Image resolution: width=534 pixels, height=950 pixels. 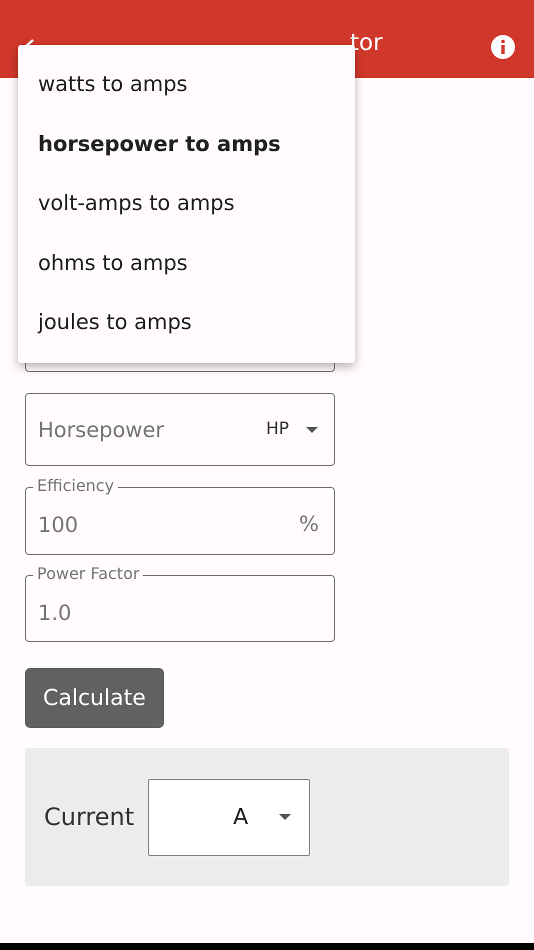 What do you see at coordinates (75, 486) in the screenshot?
I see `field-label: Efficiency` at bounding box center [75, 486].